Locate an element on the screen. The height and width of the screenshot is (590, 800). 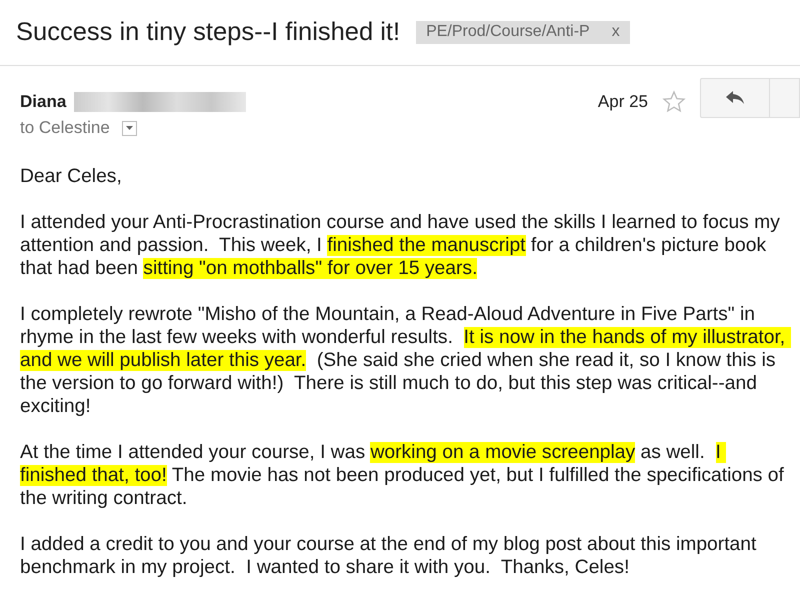
recipient-text: to Celestine is located at coordinates (65, 128).